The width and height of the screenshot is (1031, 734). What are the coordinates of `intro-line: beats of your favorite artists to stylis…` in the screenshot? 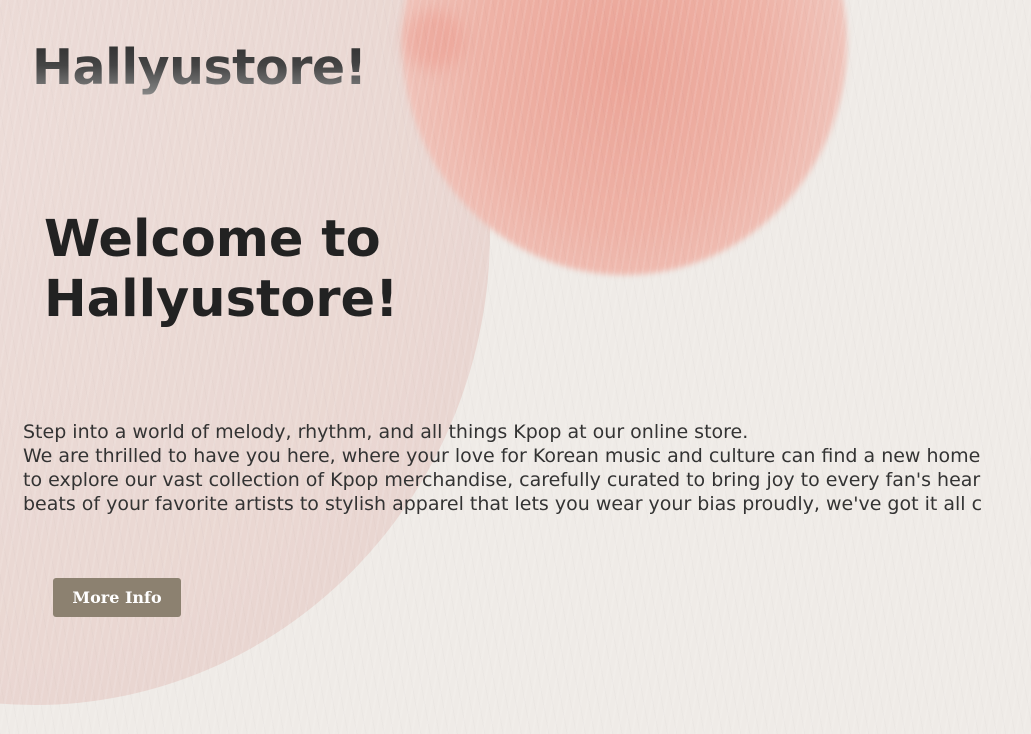 It's located at (503, 504).